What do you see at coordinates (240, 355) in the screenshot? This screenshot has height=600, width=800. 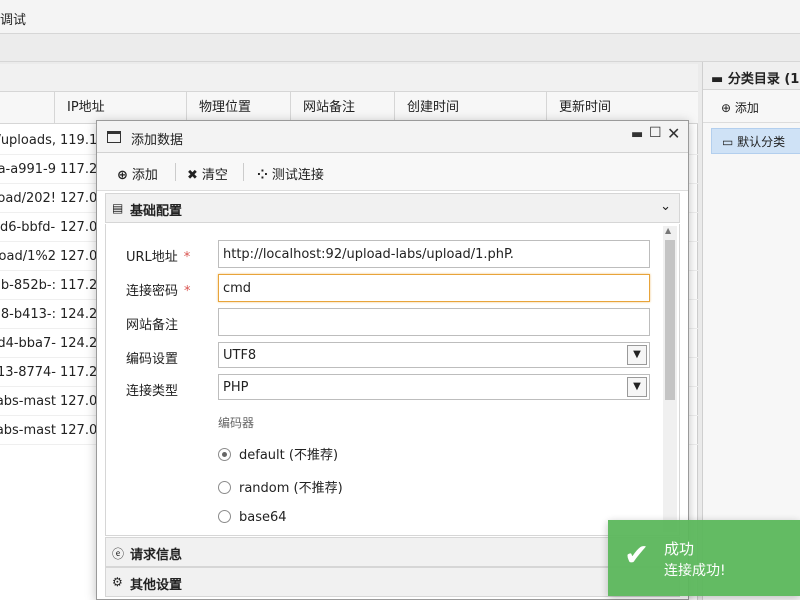 I see `encoding-value: UTF8` at bounding box center [240, 355].